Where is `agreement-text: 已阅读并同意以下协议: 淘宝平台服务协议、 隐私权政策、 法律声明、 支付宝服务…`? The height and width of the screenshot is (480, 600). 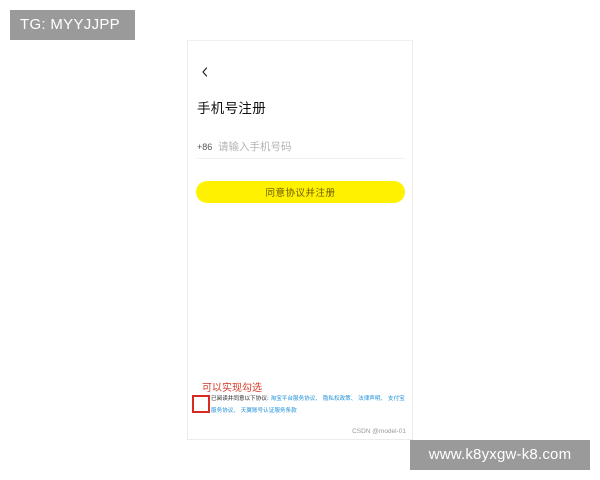 agreement-text: 已阅读并同意以下协议: 淘宝平台服务协议、 隐私权政策、 法律声明、 支付宝服务… is located at coordinates (310, 405).